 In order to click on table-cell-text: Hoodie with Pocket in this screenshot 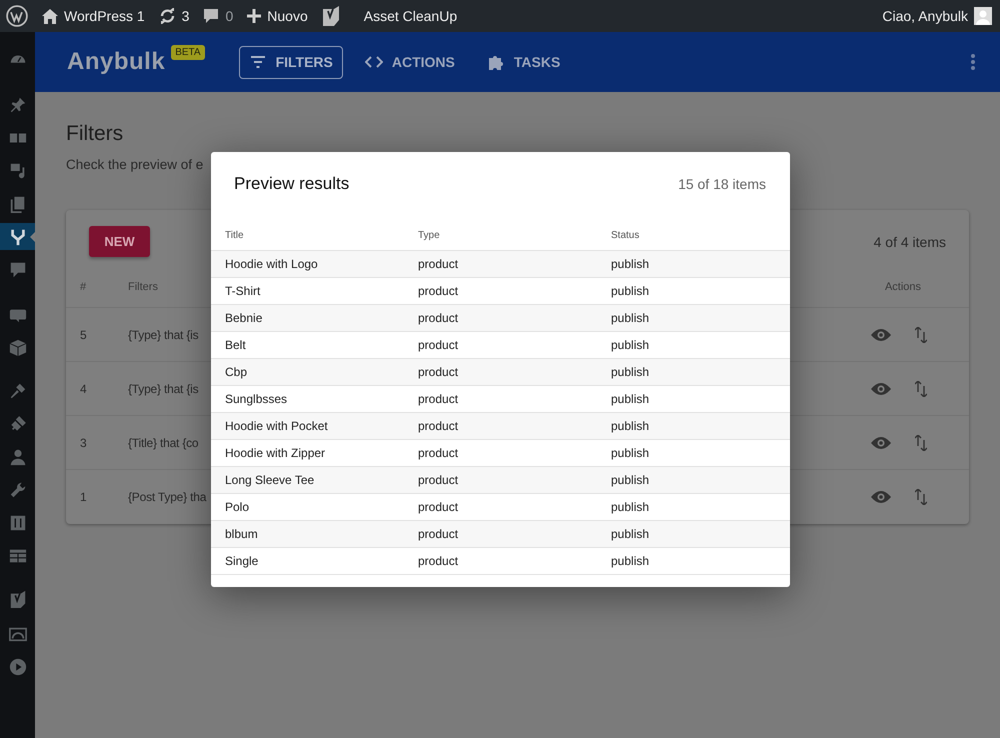, I will do `click(277, 426)`.